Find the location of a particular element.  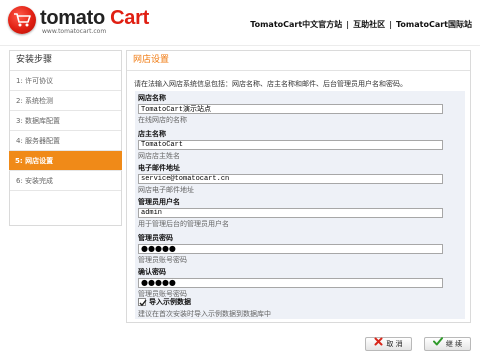

header-links: TomatoCart中文官方站 | 互助社区 | TomatoCart国际站 is located at coordinates (361, 24).